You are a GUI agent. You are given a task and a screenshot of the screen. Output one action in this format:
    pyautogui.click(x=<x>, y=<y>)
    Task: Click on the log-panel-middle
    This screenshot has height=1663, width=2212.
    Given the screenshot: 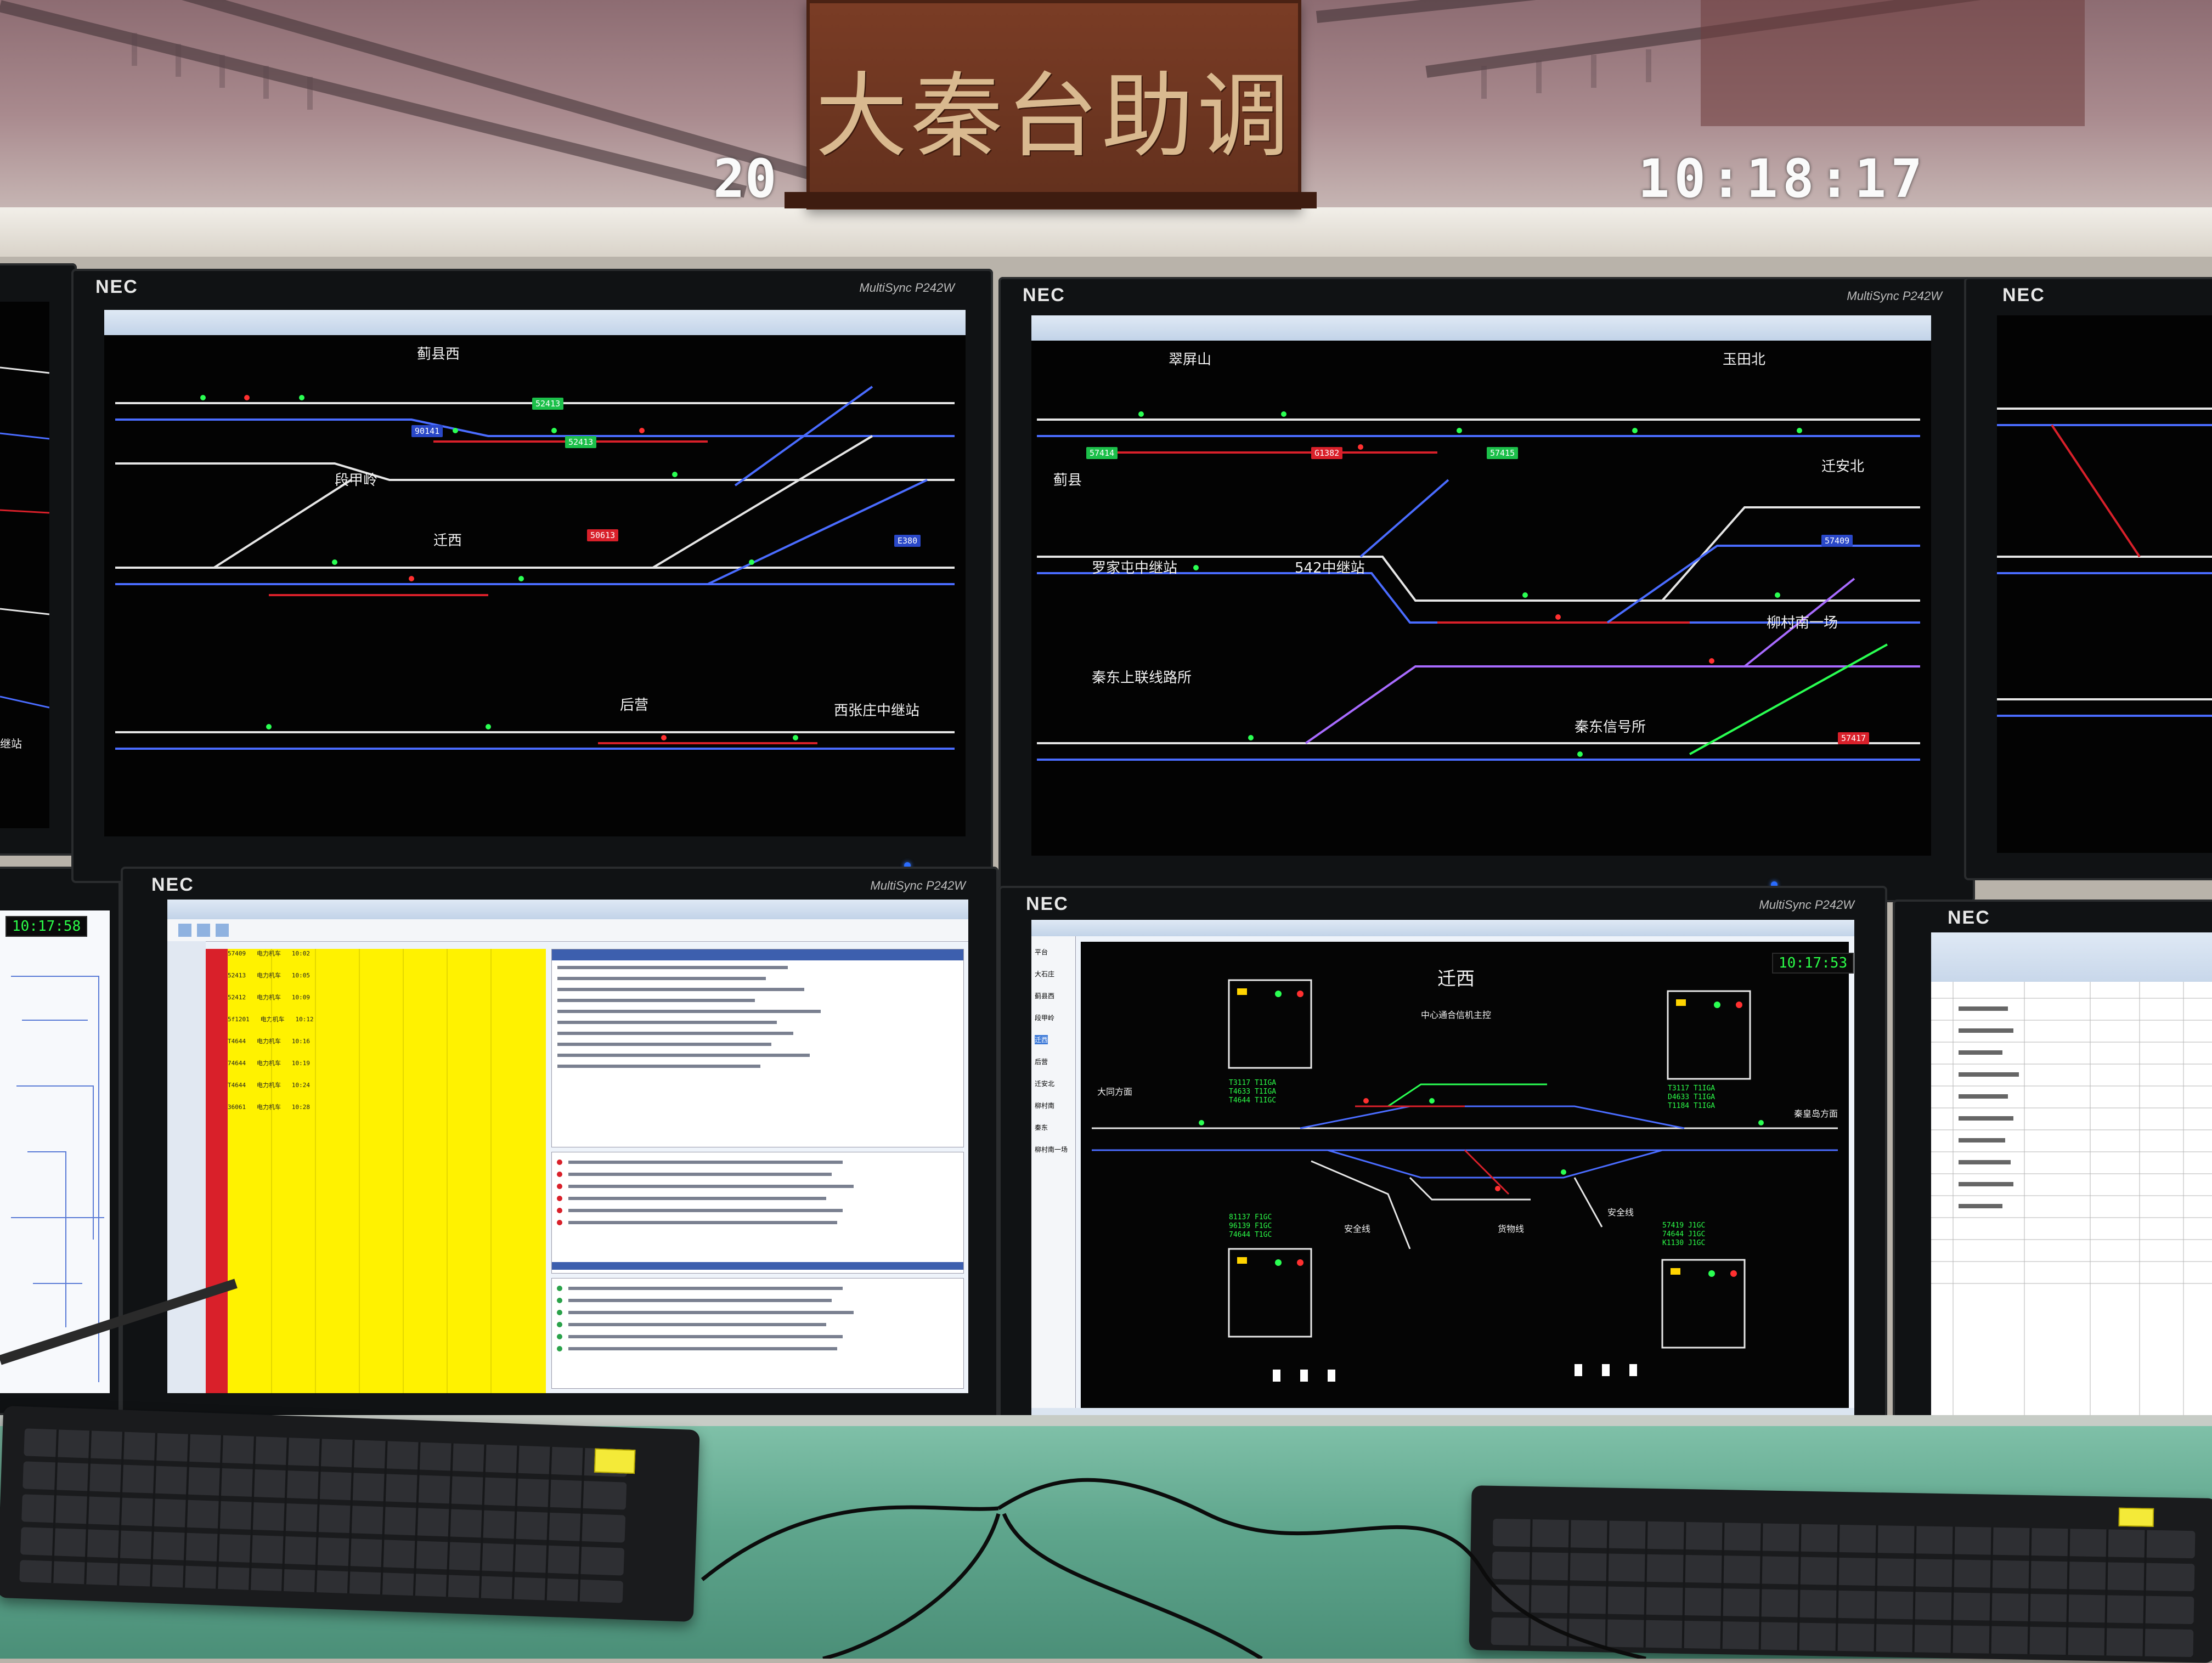 What is the action you would take?
    pyautogui.click(x=758, y=1213)
    